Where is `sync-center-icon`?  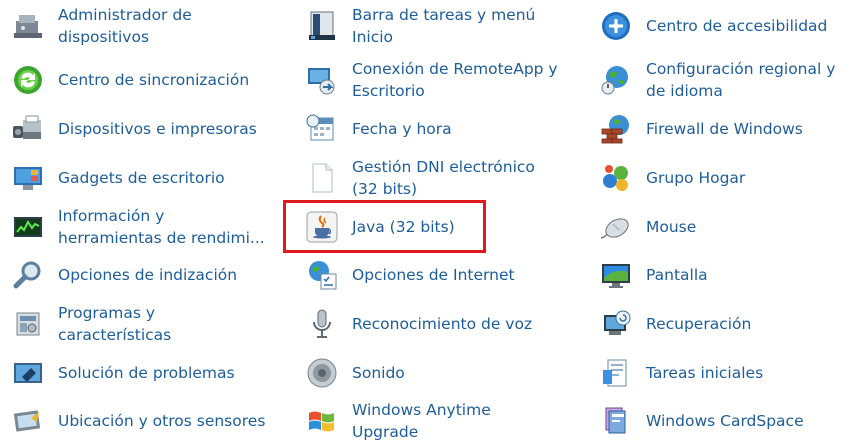 sync-center-icon is located at coordinates (28, 80).